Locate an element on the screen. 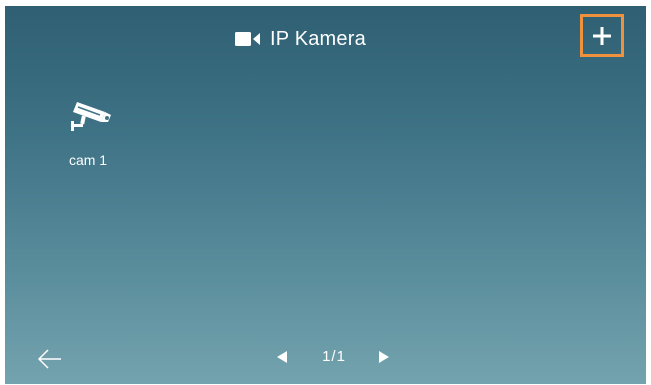 The height and width of the screenshot is (385, 651). next-page-button is located at coordinates (384, 357).